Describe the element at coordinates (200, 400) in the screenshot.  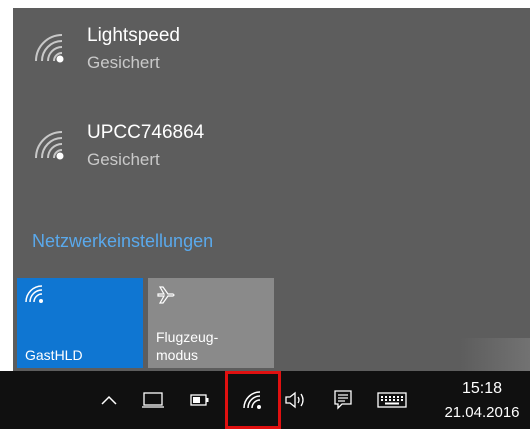
I see `battery-icon` at that location.